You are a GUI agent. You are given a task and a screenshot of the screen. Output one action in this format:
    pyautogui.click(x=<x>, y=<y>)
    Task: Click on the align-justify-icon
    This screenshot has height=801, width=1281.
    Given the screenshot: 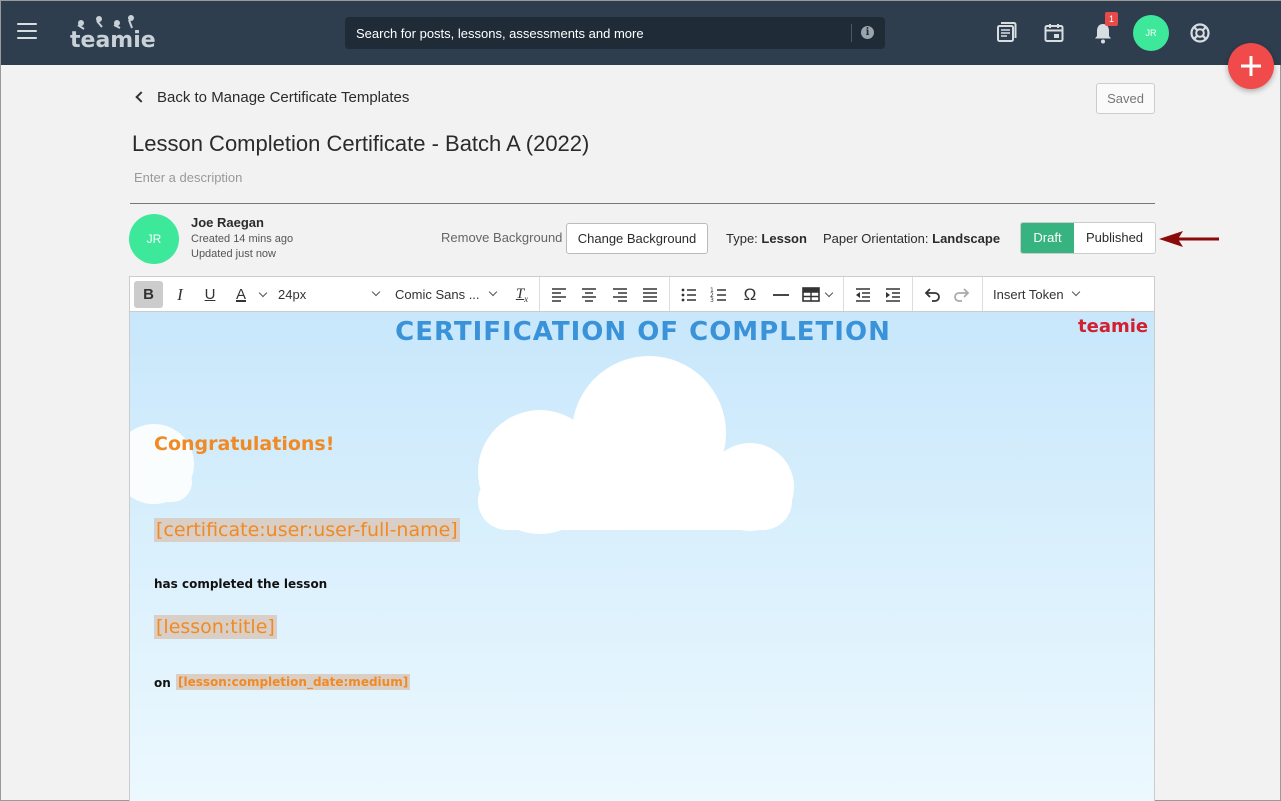 What is the action you would take?
    pyautogui.click(x=650, y=294)
    